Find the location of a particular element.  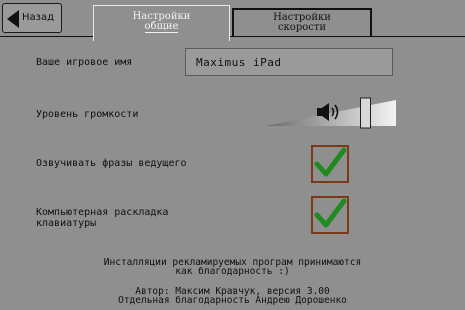

back-arrow-icon is located at coordinates (13, 19).